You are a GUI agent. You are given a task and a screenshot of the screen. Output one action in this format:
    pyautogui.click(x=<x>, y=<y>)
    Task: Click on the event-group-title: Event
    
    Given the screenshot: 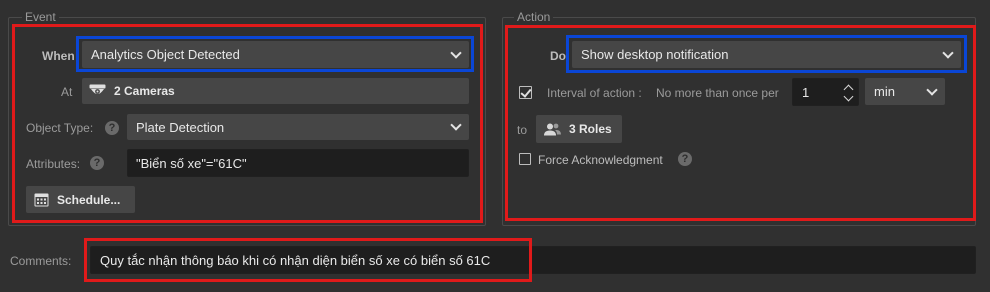 What is the action you would take?
    pyautogui.click(x=40, y=17)
    